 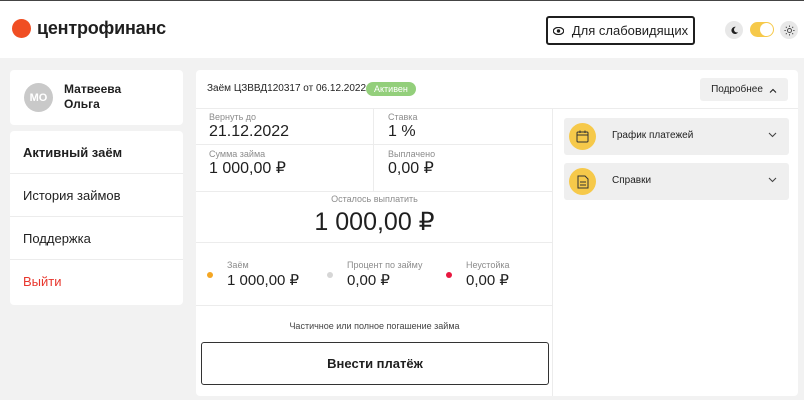 What do you see at coordinates (96, 152) in the screenshot?
I see `menu-item-active-loan: Активный заём` at bounding box center [96, 152].